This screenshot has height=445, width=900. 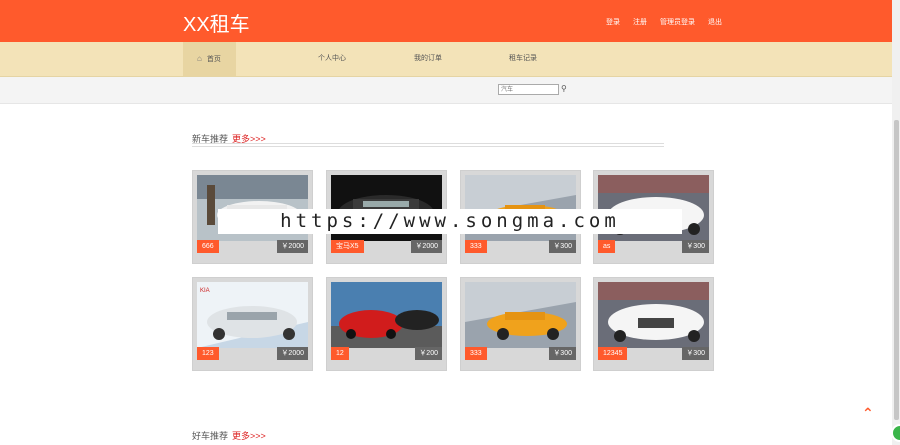 What do you see at coordinates (208, 246) in the screenshot?
I see `car-name-tag: 666` at bounding box center [208, 246].